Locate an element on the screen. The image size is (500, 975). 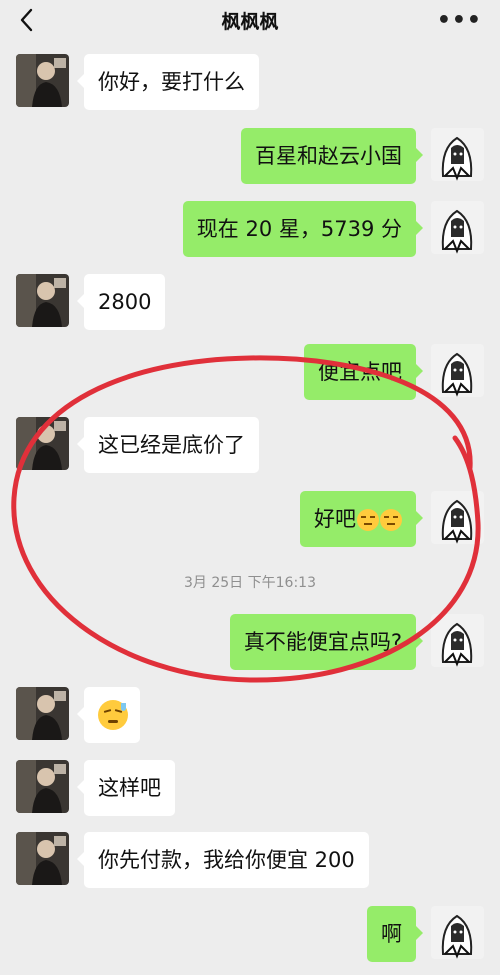
received-message-bubble: 这样吧 is located at coordinates (126, 788).